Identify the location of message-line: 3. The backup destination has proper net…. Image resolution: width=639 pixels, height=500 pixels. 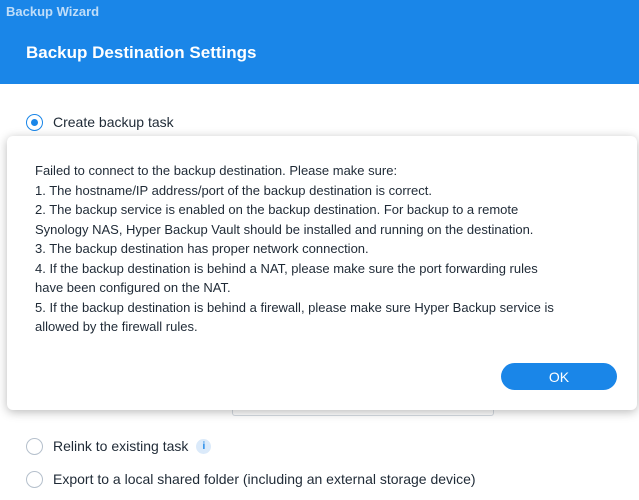
(202, 248).